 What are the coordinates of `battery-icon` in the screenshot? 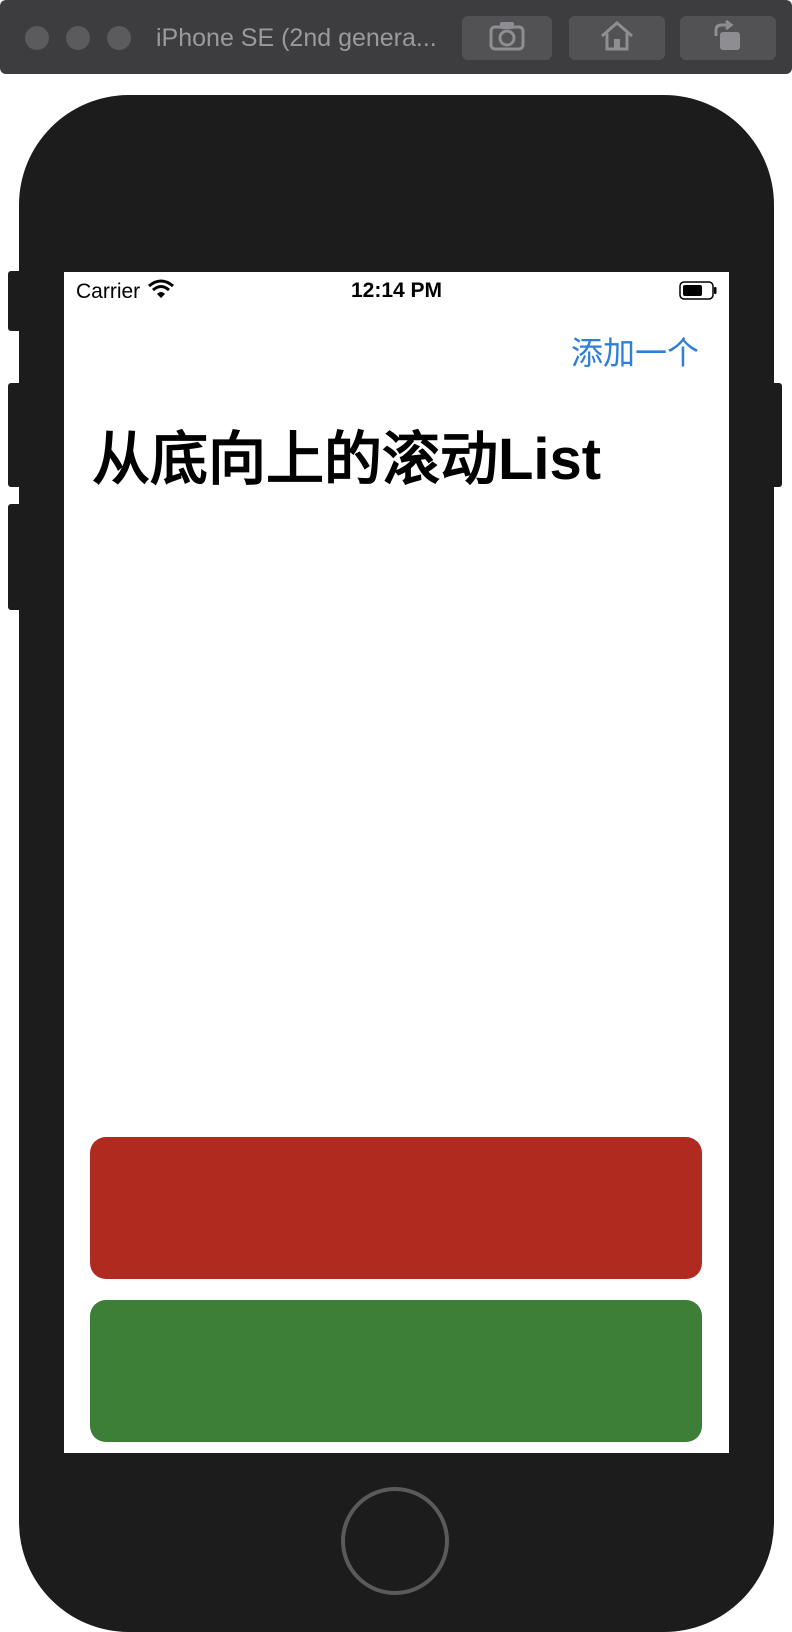 It's located at (698, 290).